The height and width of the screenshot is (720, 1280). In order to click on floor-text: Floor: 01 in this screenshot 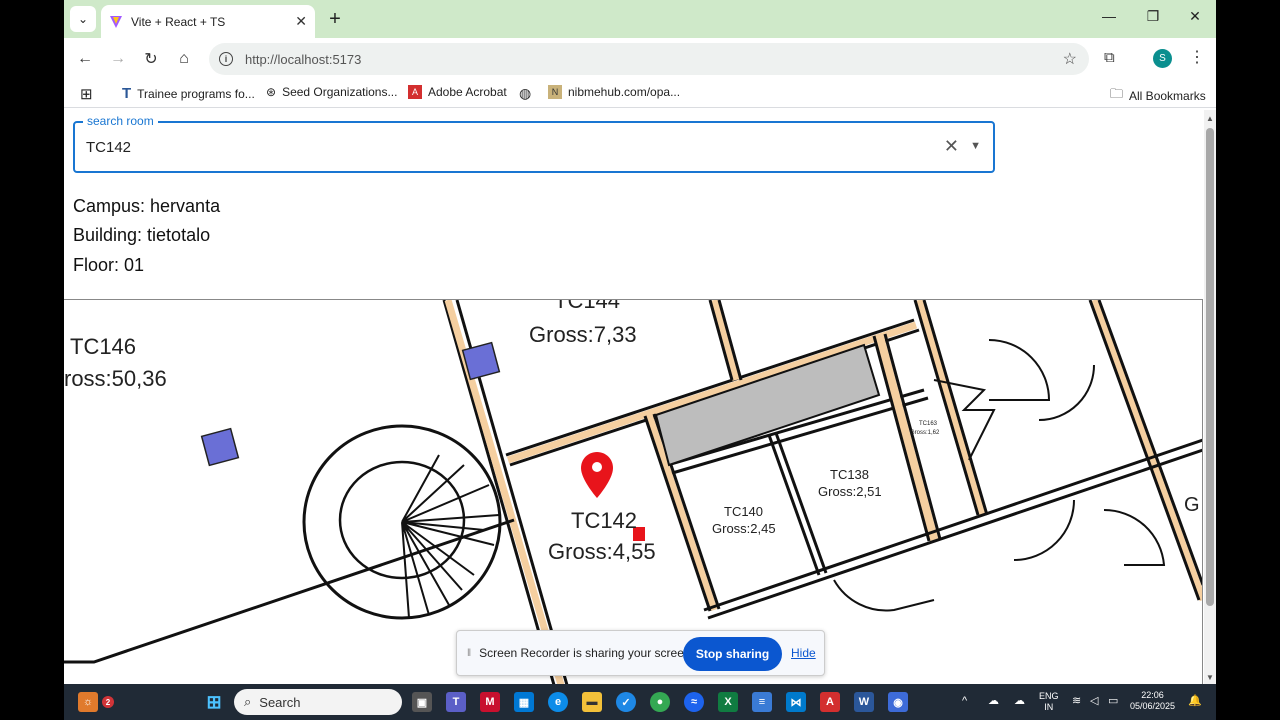, I will do `click(109, 265)`.